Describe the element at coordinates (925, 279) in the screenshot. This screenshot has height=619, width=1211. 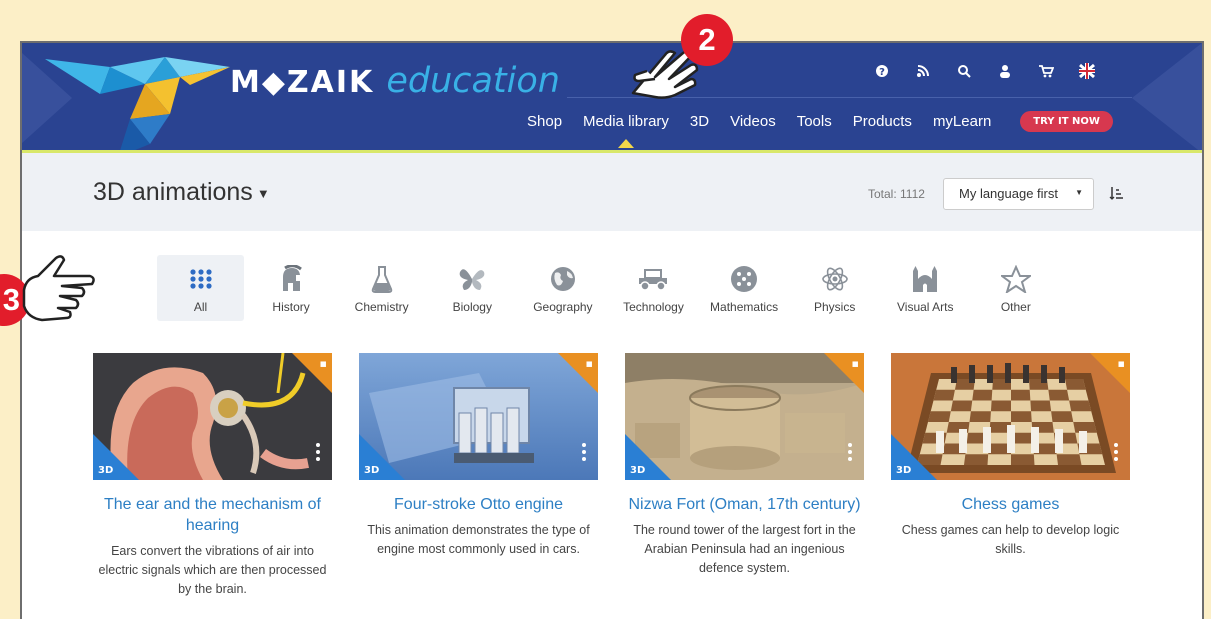
I see `building-icon` at that location.